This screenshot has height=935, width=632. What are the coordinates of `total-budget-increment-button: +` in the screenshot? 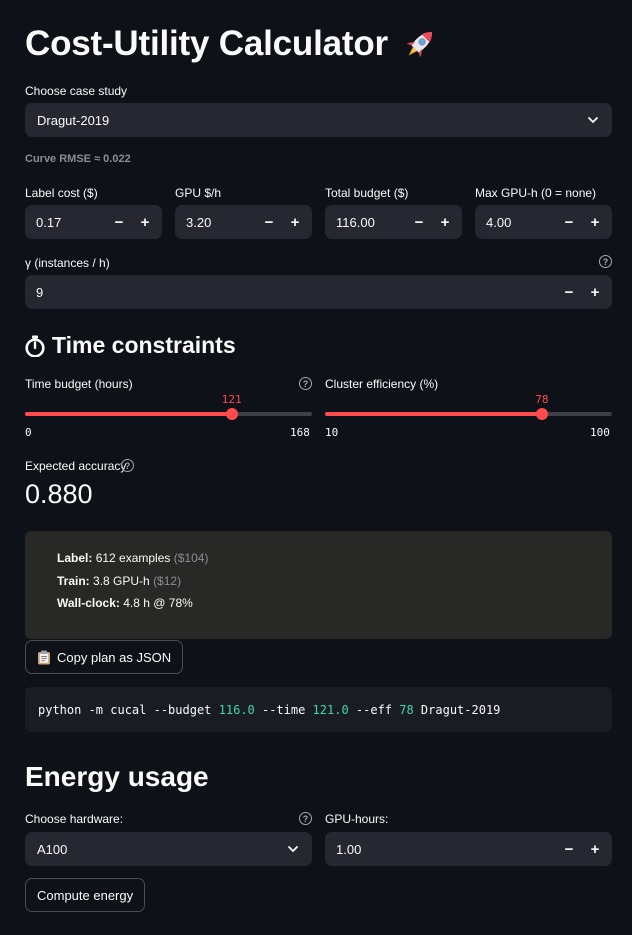 It's located at (445, 222).